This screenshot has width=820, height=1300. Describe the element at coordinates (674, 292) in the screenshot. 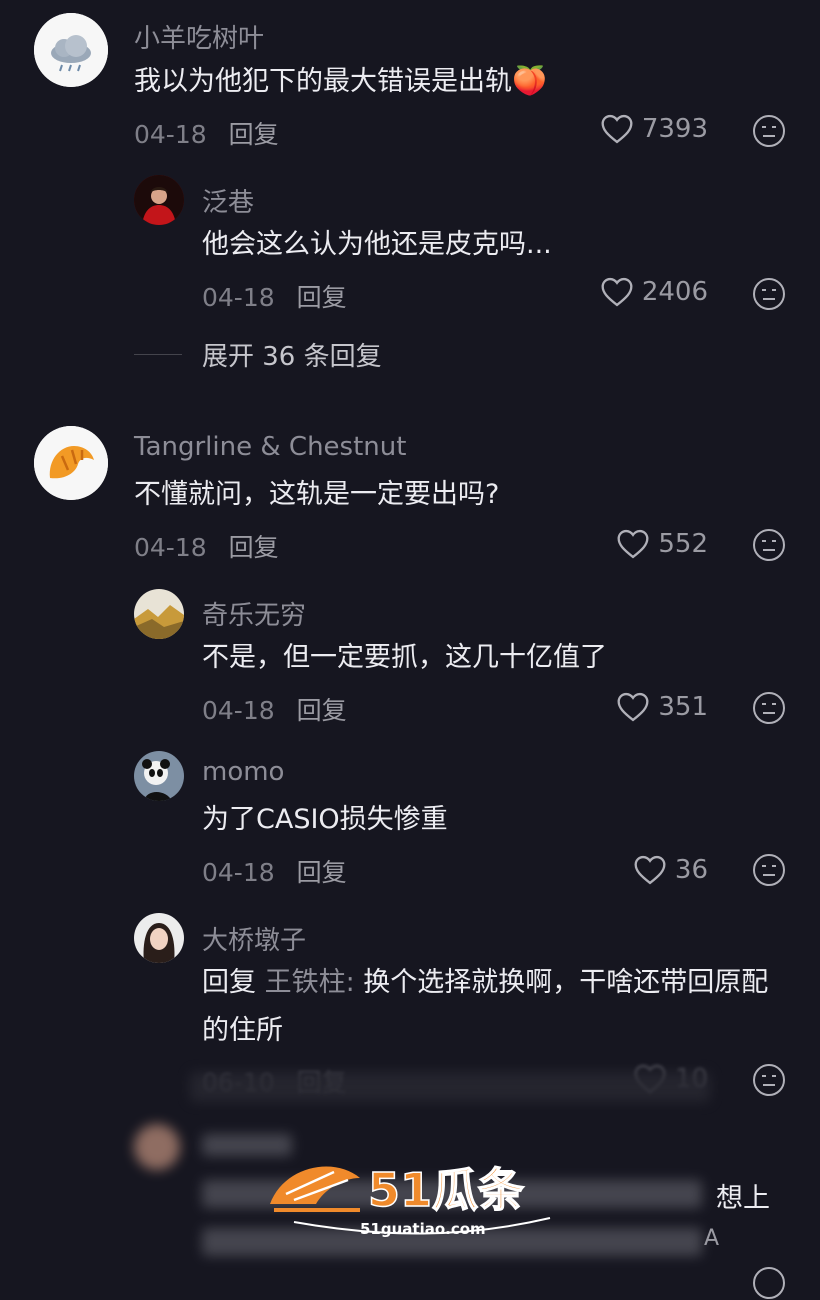

I see `like-count: 2406` at that location.